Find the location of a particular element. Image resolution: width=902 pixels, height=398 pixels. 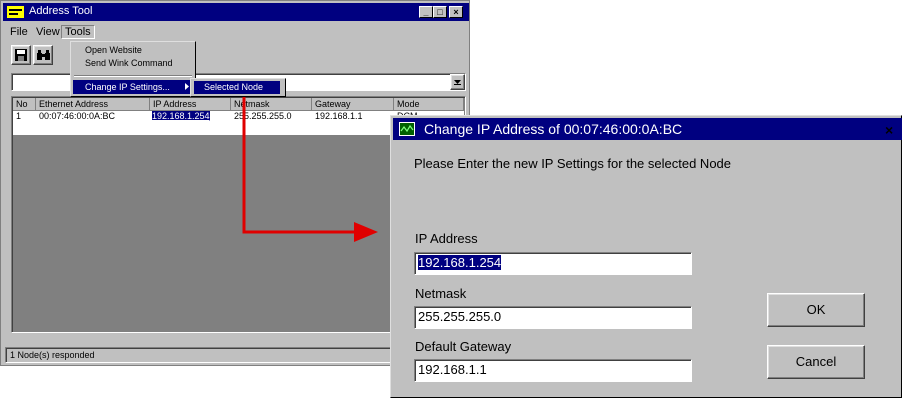

app-icon is located at coordinates (15, 12).